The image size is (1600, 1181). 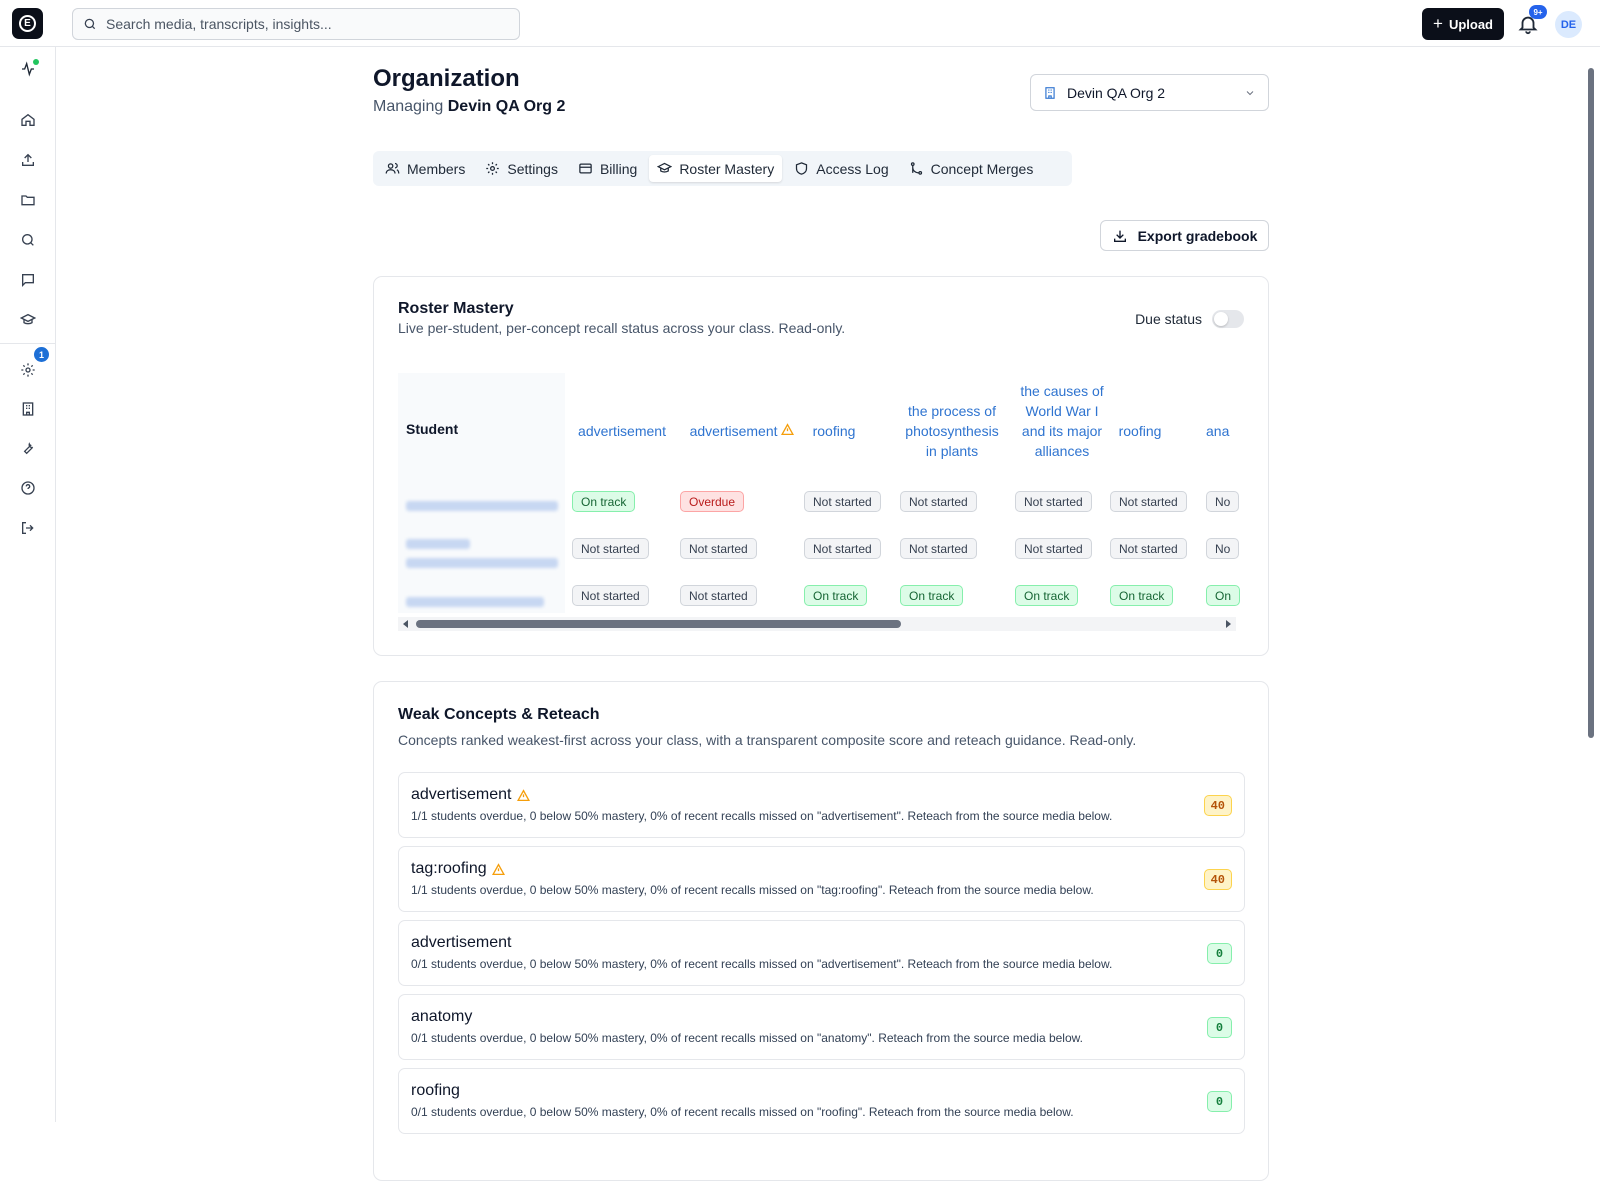 I want to click on tab-members: Members, so click(x=425, y=168).